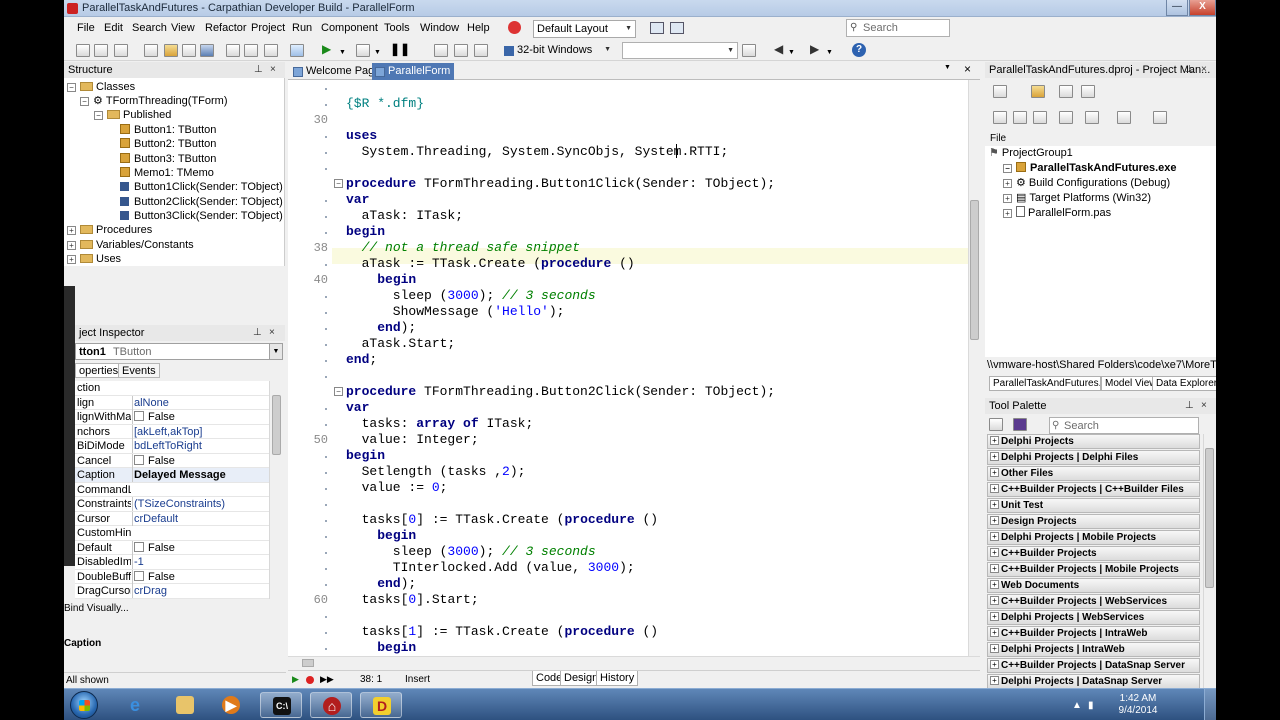  What do you see at coordinates (151, 50) in the screenshot?
I see `open-icon` at bounding box center [151, 50].